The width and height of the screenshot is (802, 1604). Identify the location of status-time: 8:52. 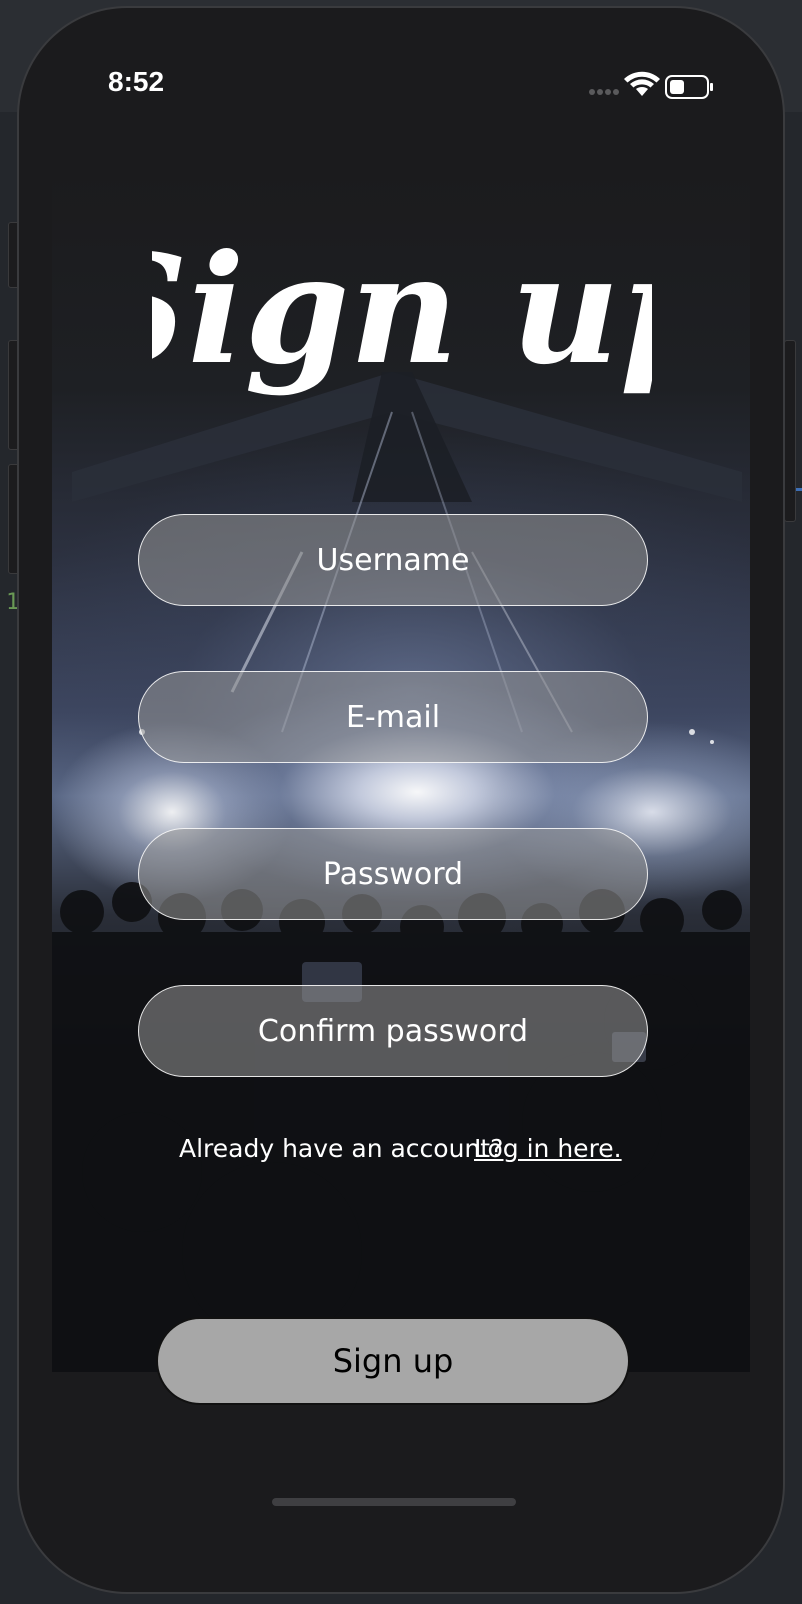
(136, 81).